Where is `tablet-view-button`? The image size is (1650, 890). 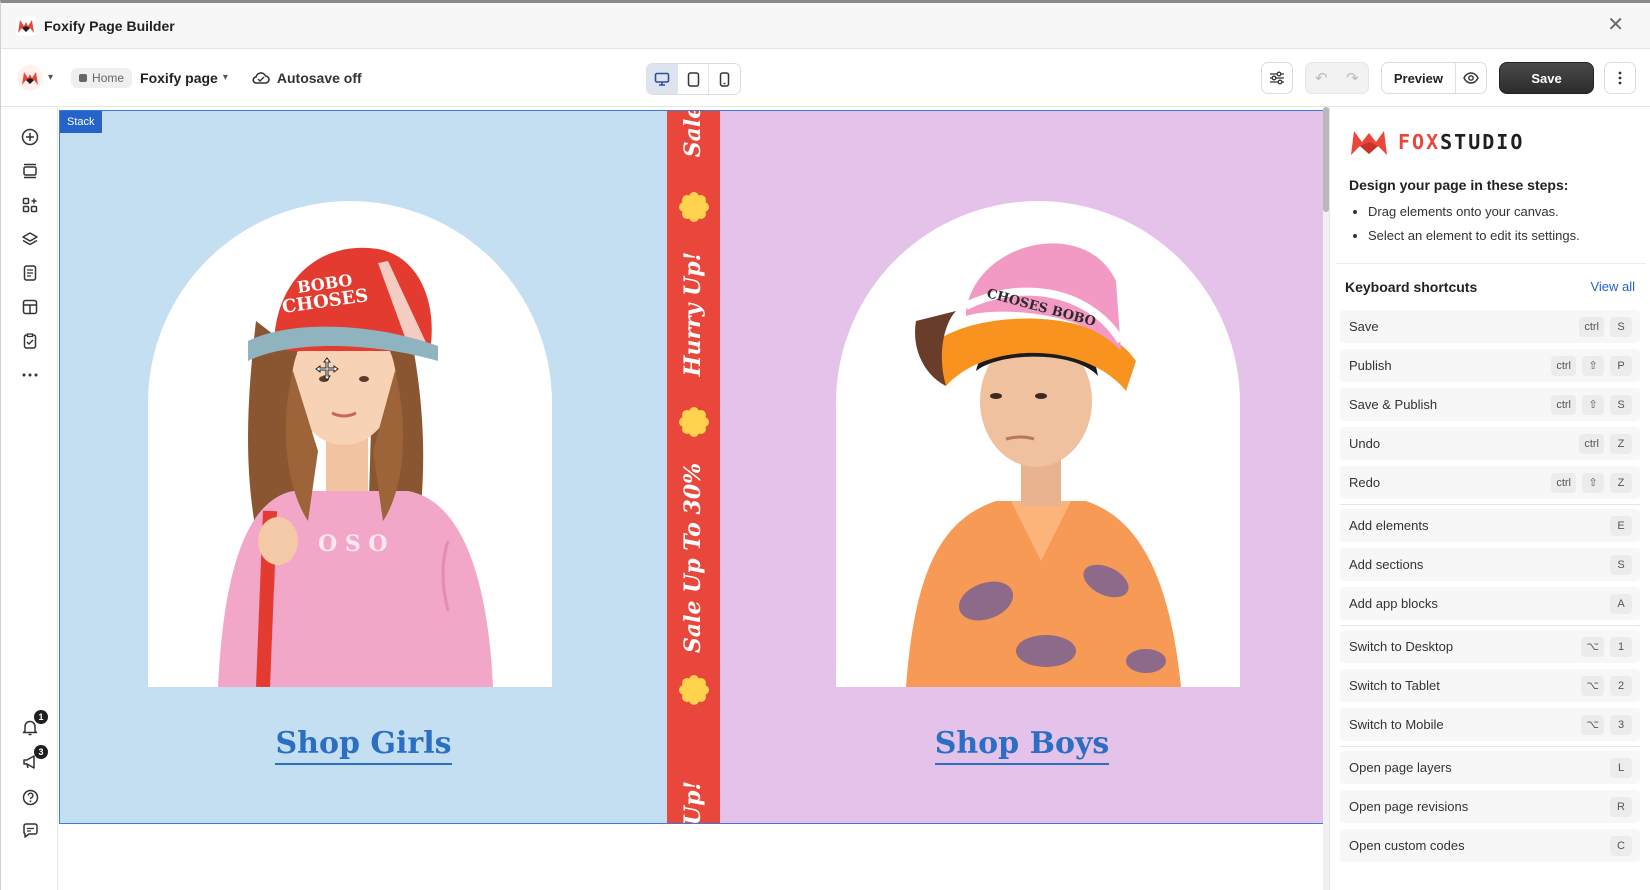 tablet-view-button is located at coordinates (693, 79).